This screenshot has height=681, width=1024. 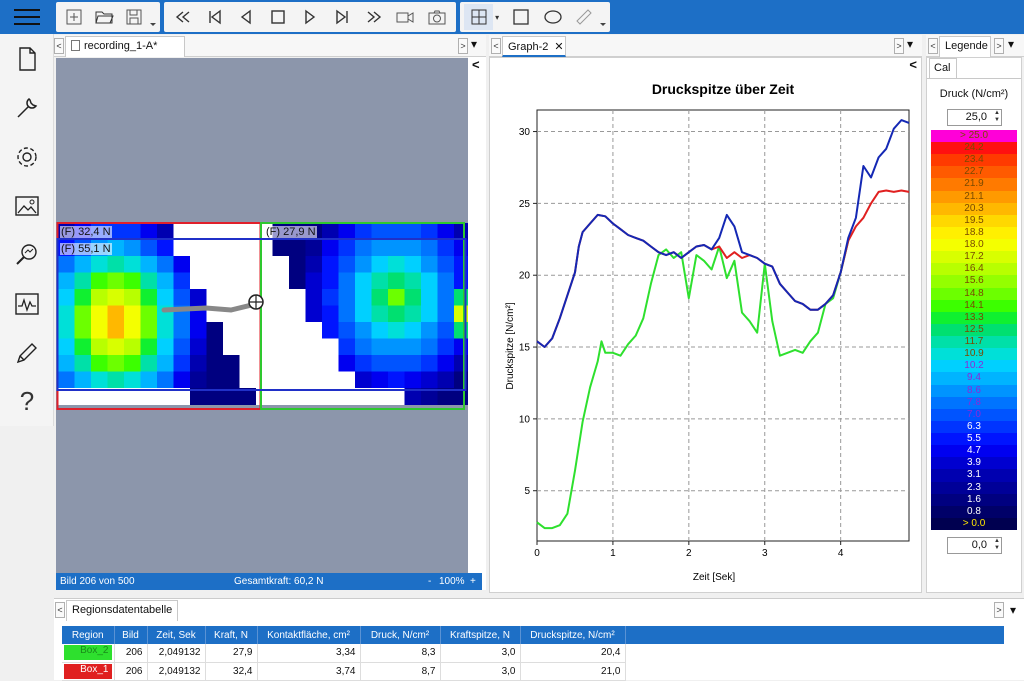 I want to click on zoom-in-button: +, so click(x=473, y=581).